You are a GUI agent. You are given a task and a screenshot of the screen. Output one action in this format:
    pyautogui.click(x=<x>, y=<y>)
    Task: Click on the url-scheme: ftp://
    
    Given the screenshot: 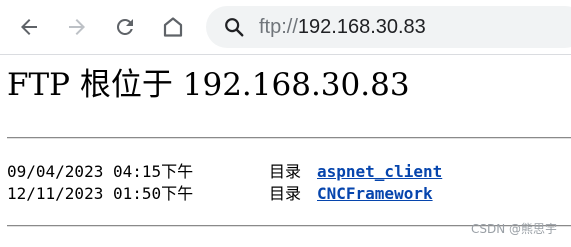 What is the action you would take?
    pyautogui.click(x=278, y=27)
    